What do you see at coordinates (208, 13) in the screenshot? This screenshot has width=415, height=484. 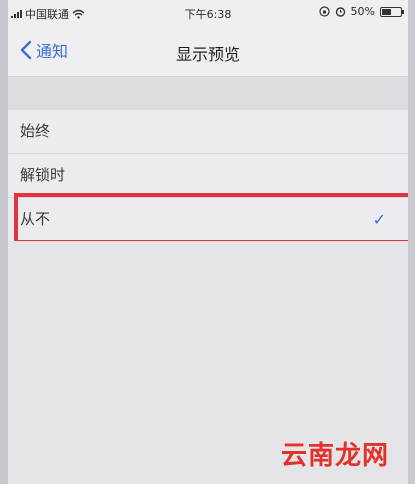 I see `status-bar: 中国联通 下午6:38 50%` at bounding box center [208, 13].